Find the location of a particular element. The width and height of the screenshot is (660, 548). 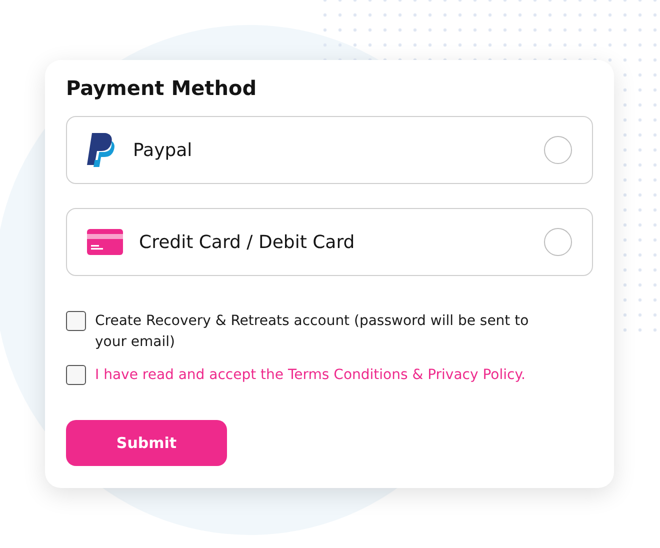

payment-option: Credit Card / Debit Card is located at coordinates (329, 242).